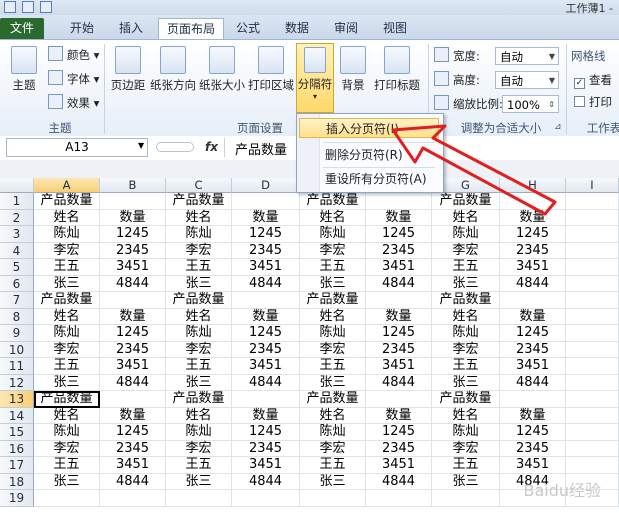  Describe the element at coordinates (17, 185) in the screenshot. I see `select-all-corner` at that location.